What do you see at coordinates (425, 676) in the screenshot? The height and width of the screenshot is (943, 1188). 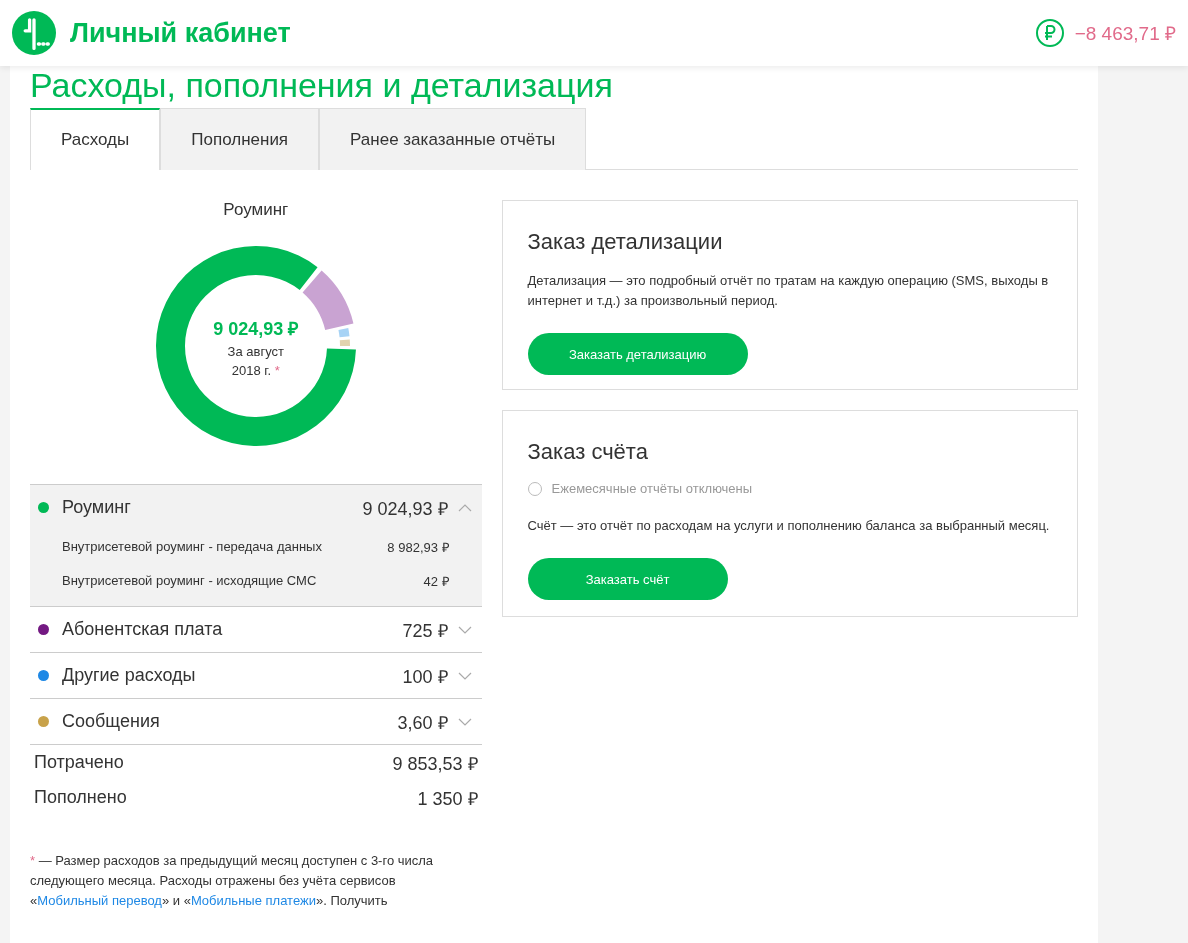 I see `category-amount: 100 ₽` at bounding box center [425, 676].